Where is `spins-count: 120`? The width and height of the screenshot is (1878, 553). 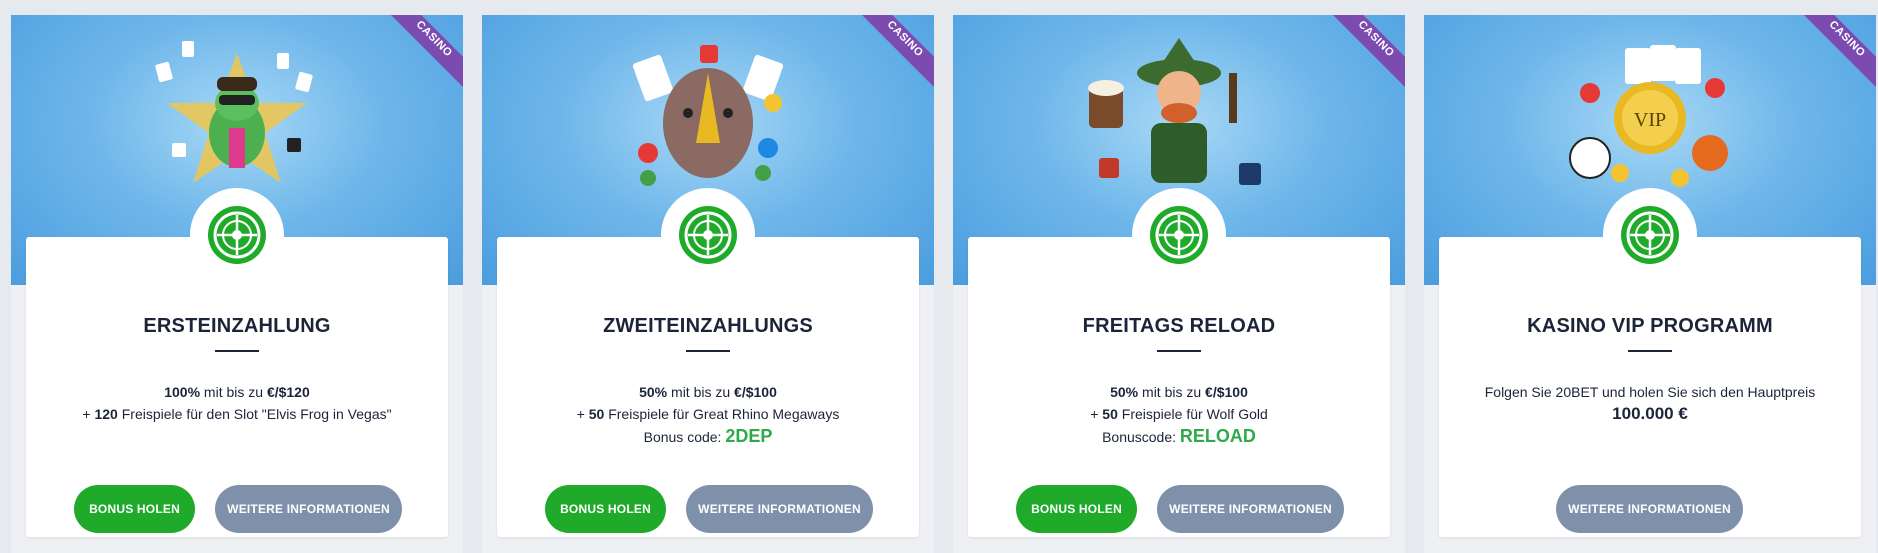
spins-count: 120 is located at coordinates (106, 414).